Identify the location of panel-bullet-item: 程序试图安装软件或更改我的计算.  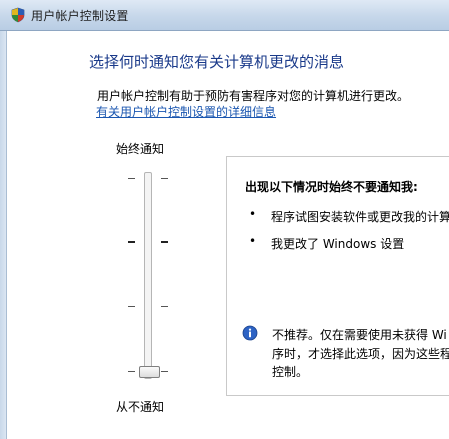
(360, 217).